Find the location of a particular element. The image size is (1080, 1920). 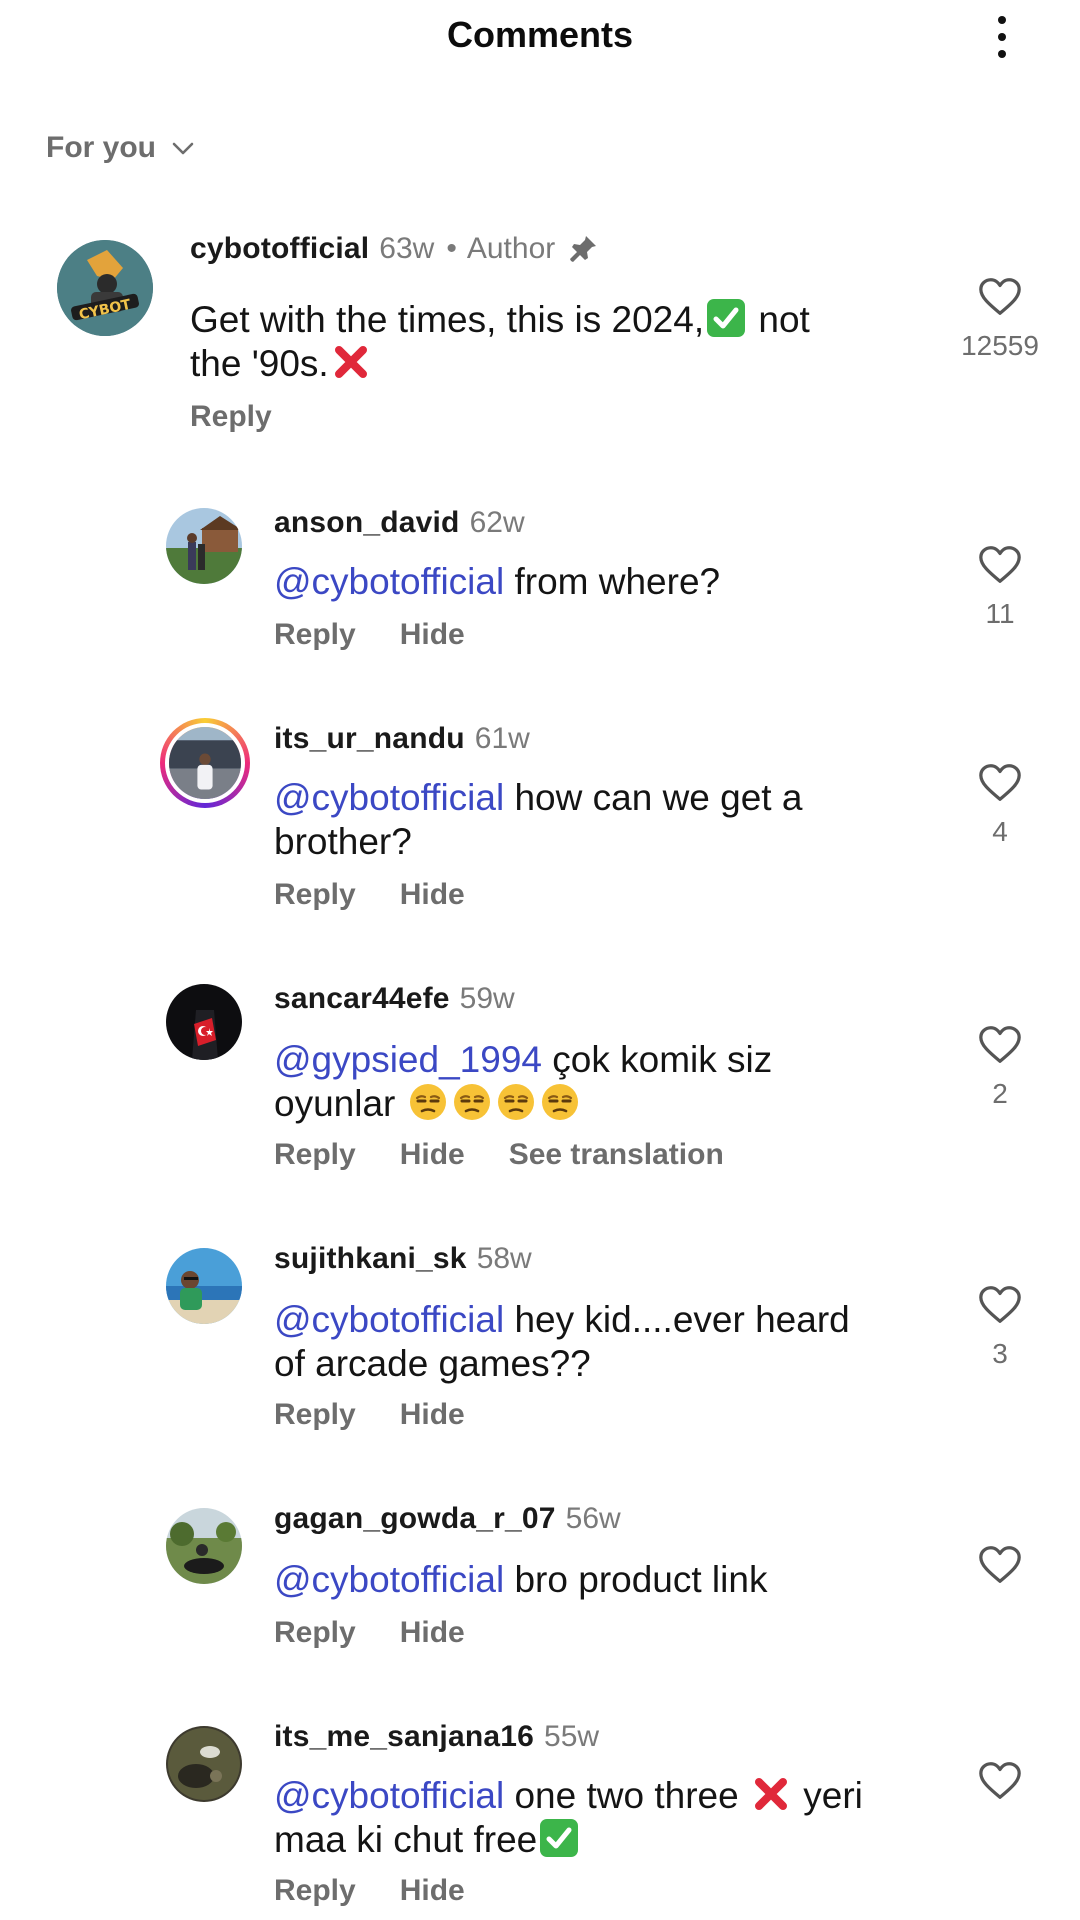

comments-header: Comments is located at coordinates (540, 42).